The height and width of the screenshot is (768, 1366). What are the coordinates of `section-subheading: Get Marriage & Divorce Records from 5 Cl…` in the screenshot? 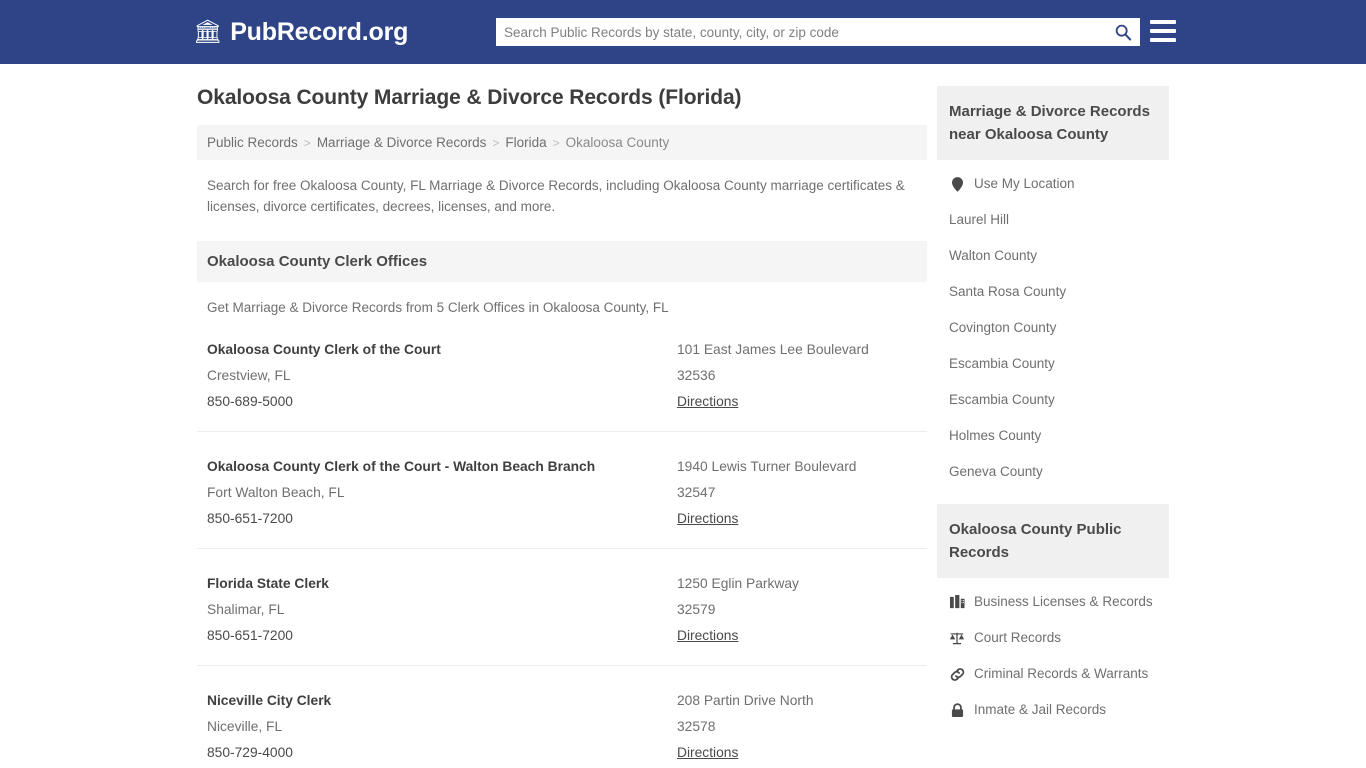 It's located at (438, 307).